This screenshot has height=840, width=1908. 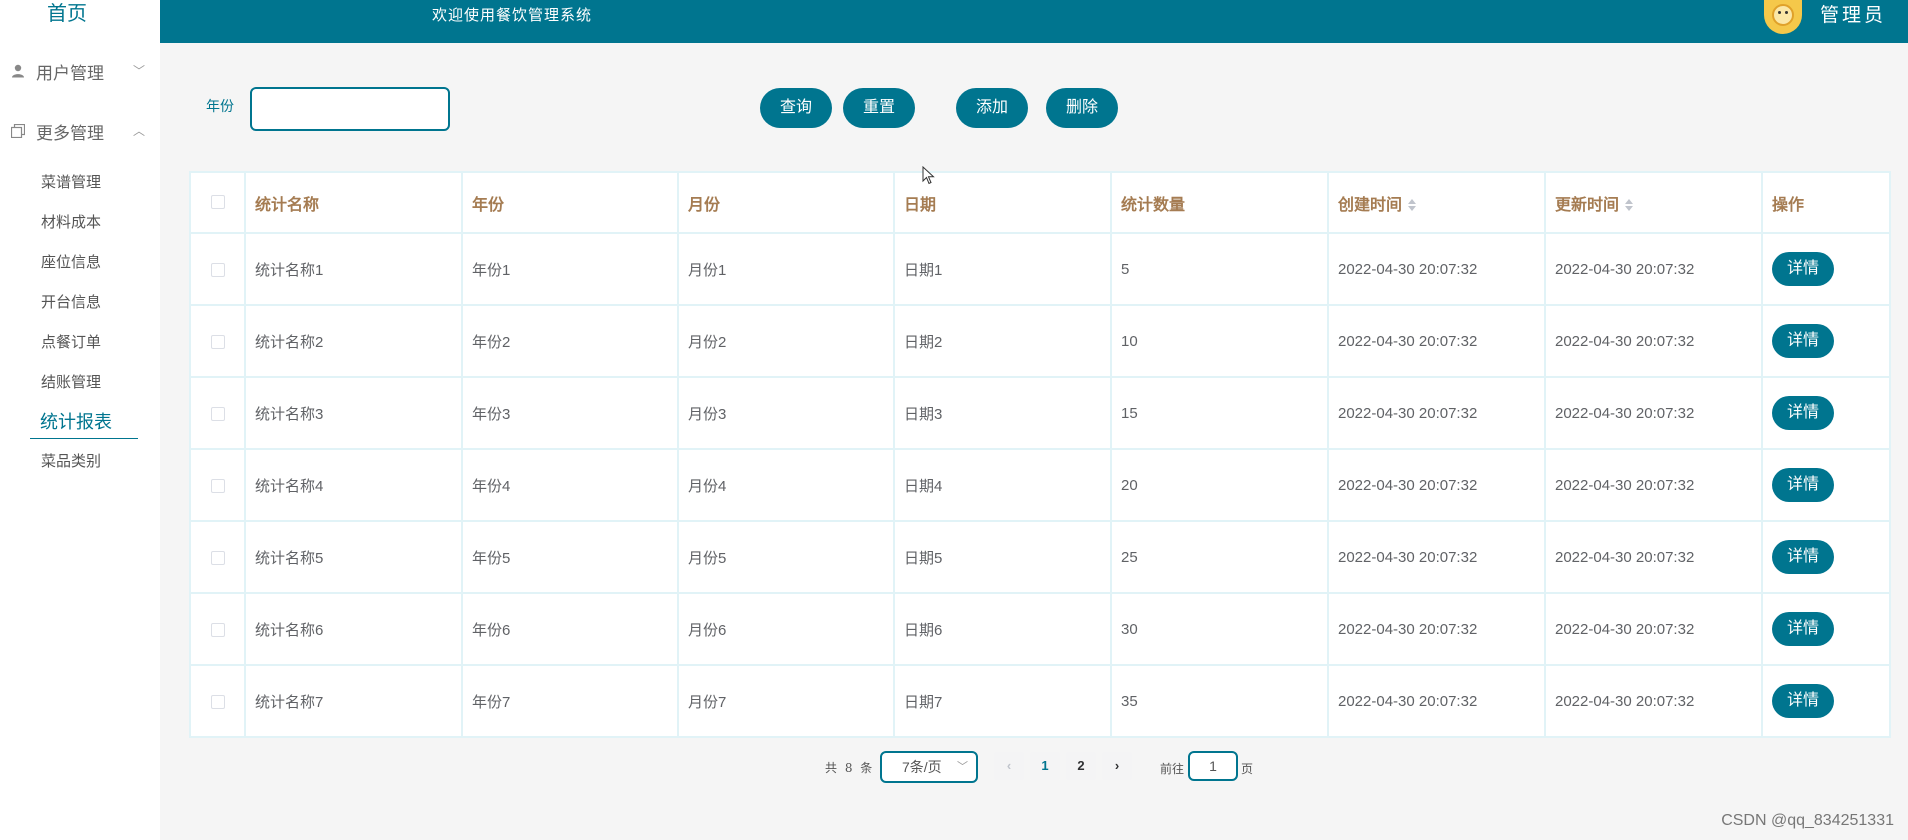 What do you see at coordinates (67, 14) in the screenshot?
I see `sidebar-home-link: 首页` at bounding box center [67, 14].